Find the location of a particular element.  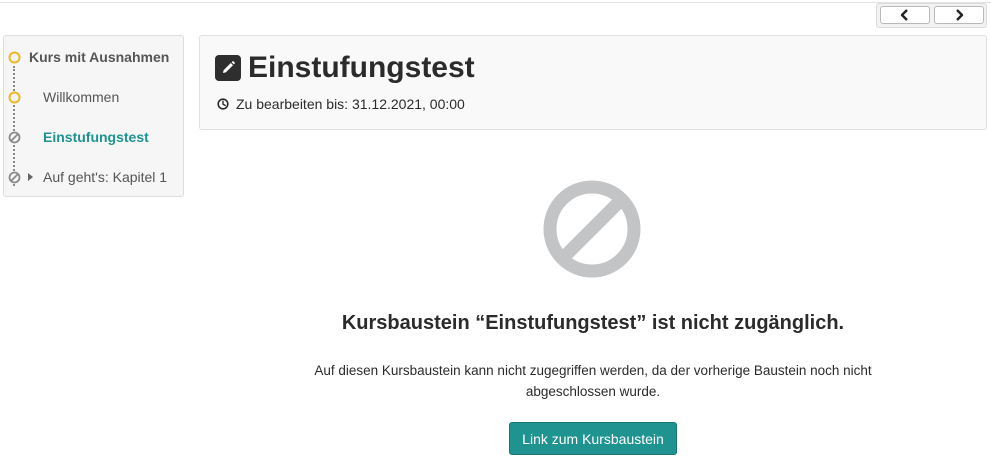

top-divider is located at coordinates (495, 1).